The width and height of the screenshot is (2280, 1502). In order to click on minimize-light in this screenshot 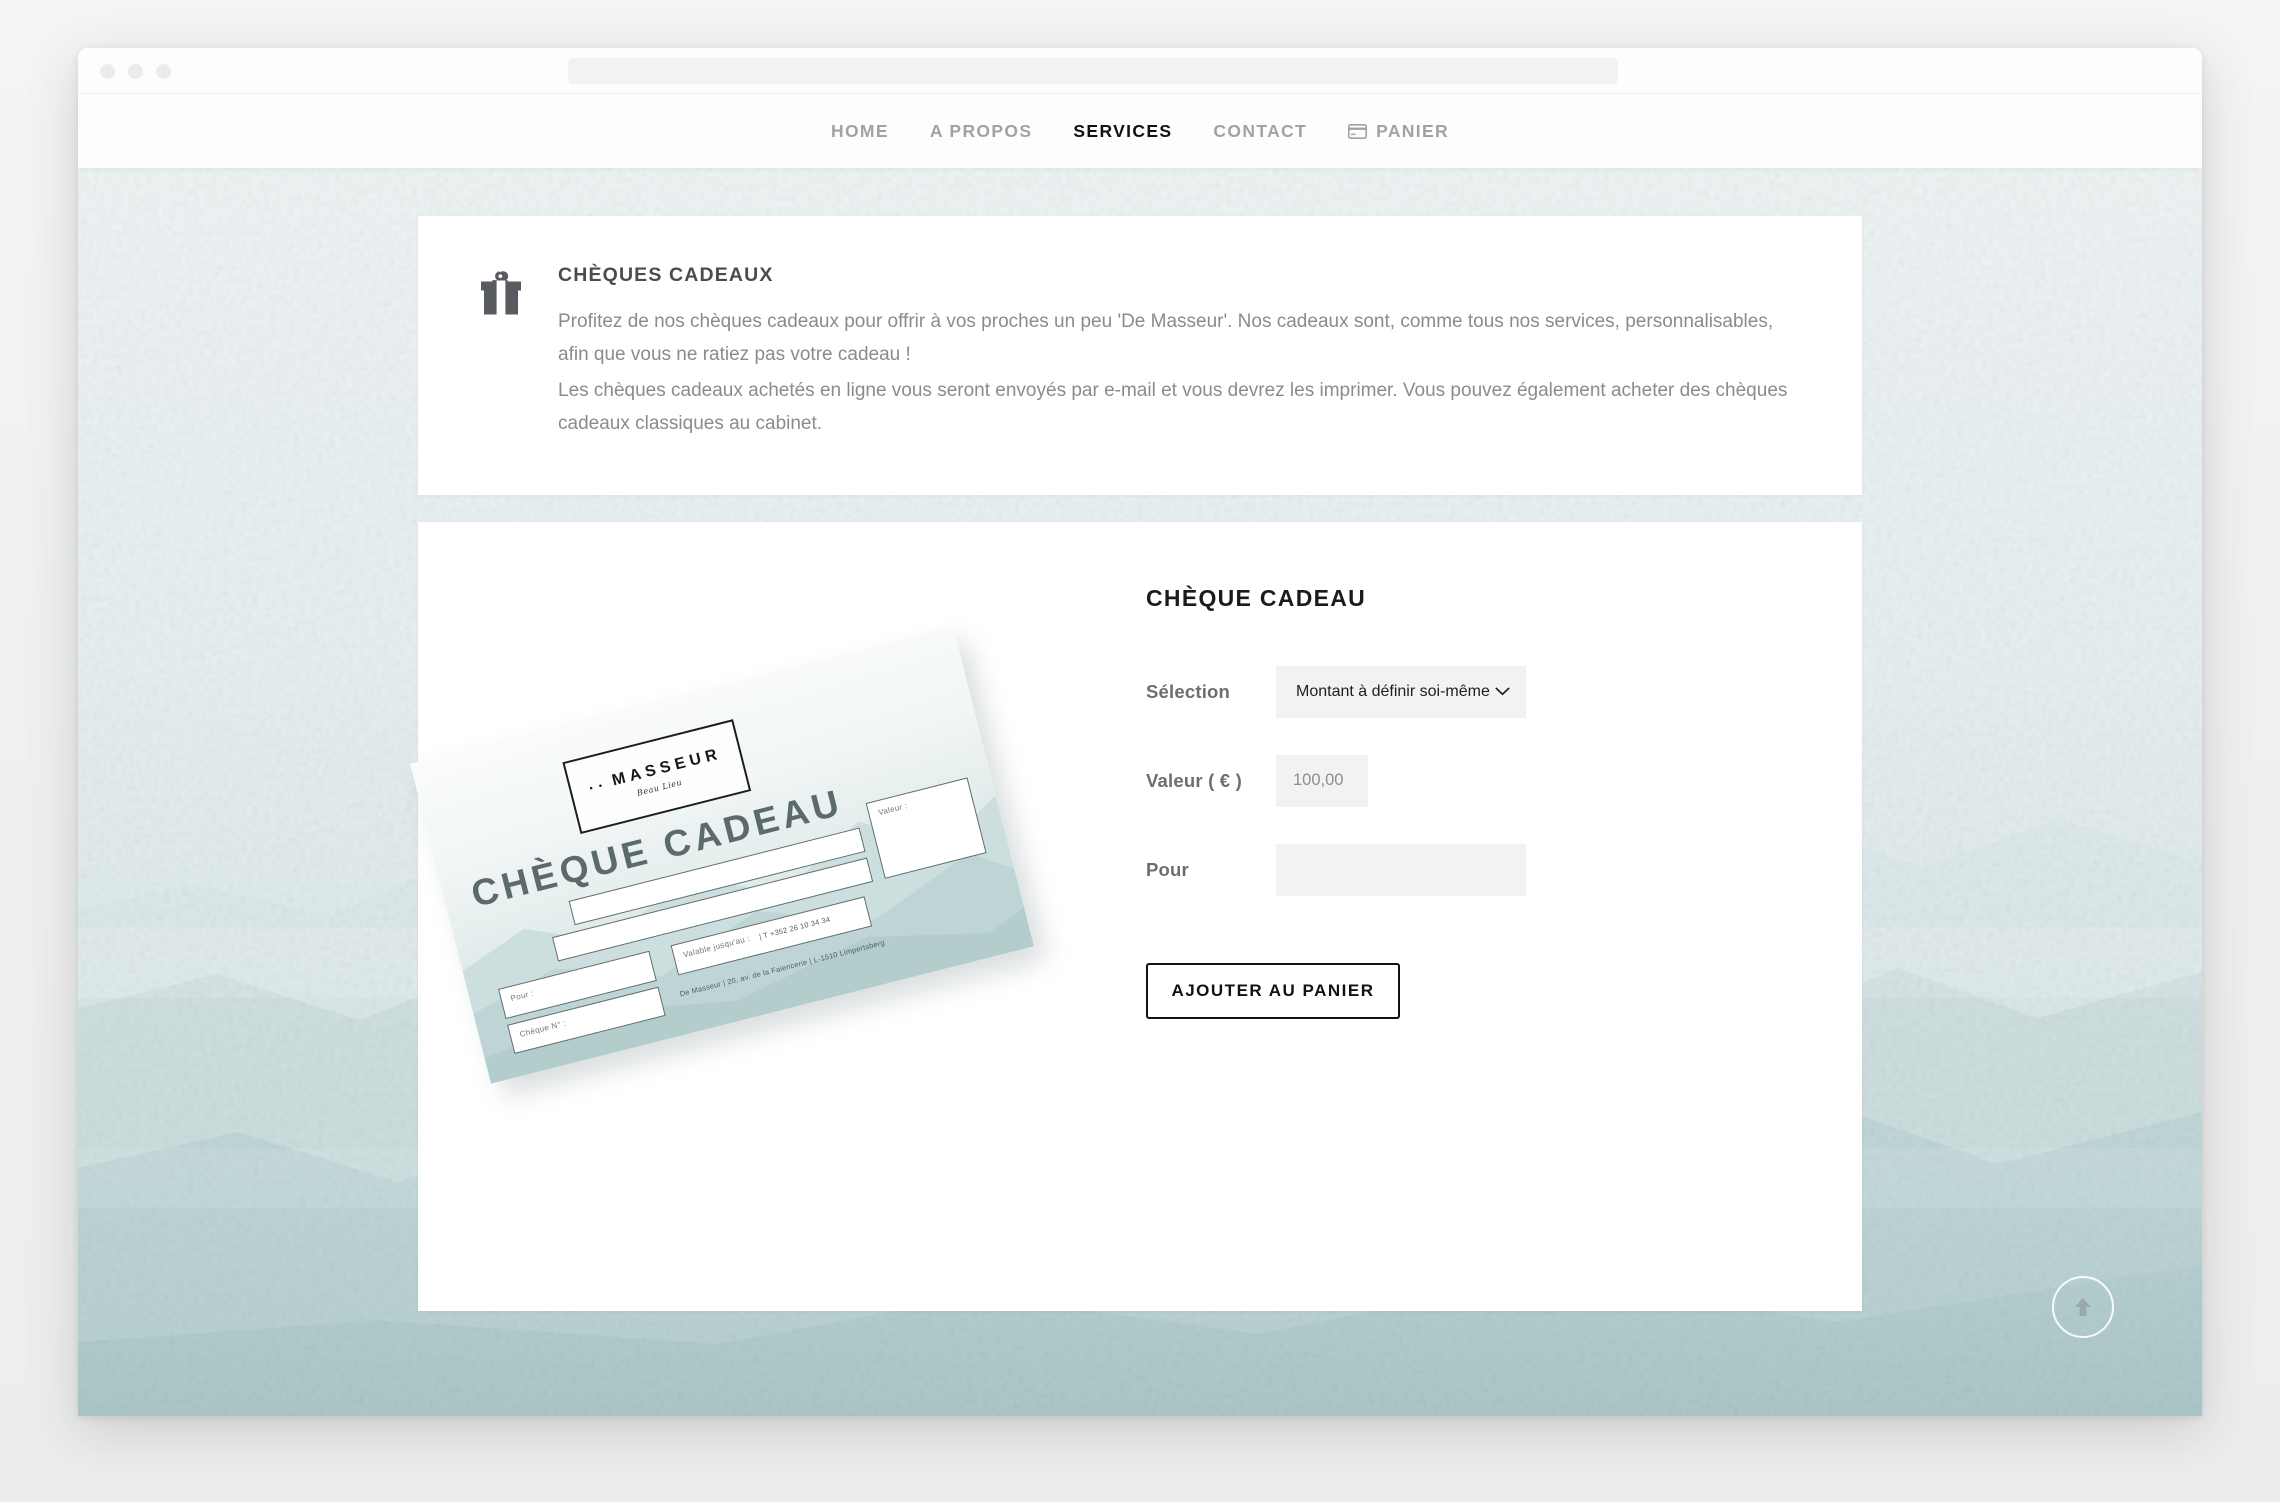, I will do `click(135, 71)`.